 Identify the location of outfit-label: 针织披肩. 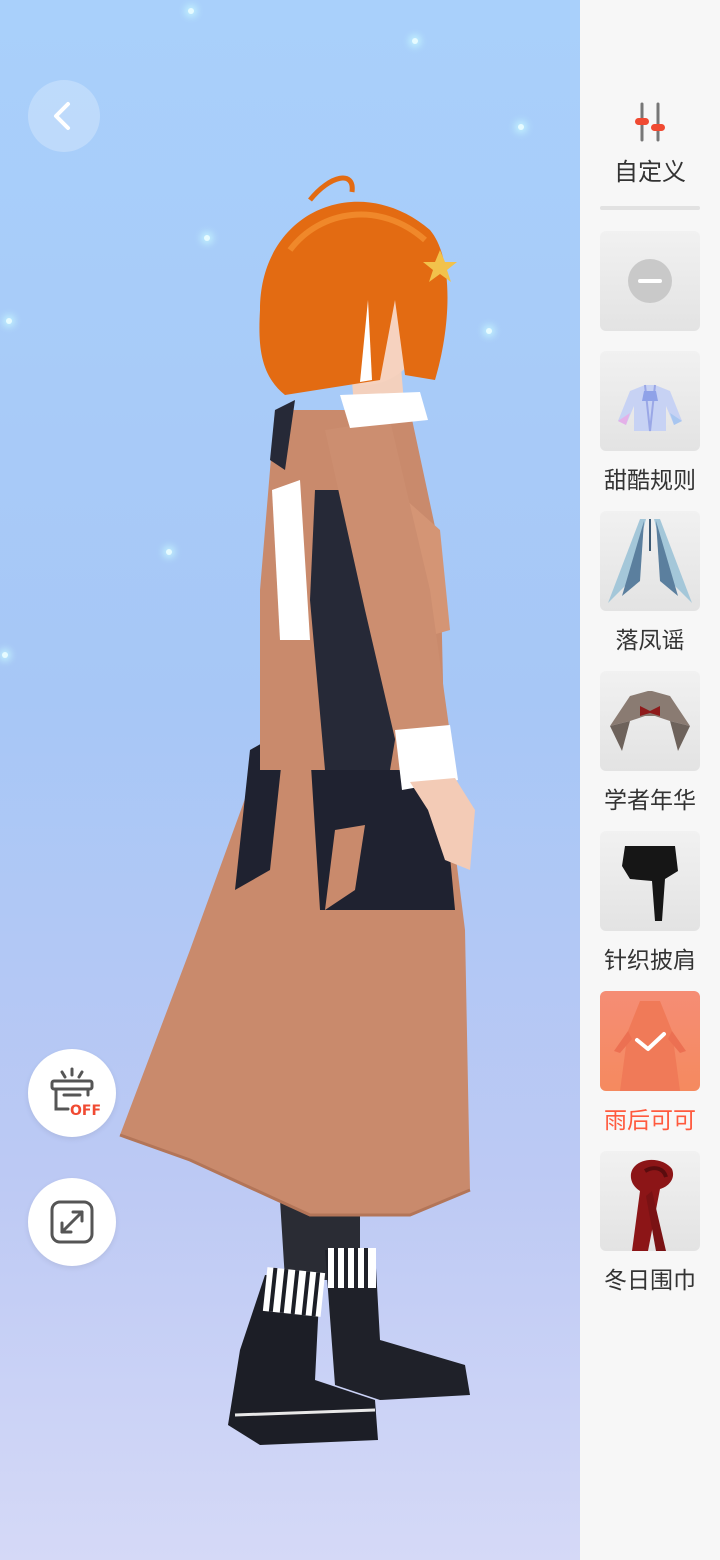
(650, 961).